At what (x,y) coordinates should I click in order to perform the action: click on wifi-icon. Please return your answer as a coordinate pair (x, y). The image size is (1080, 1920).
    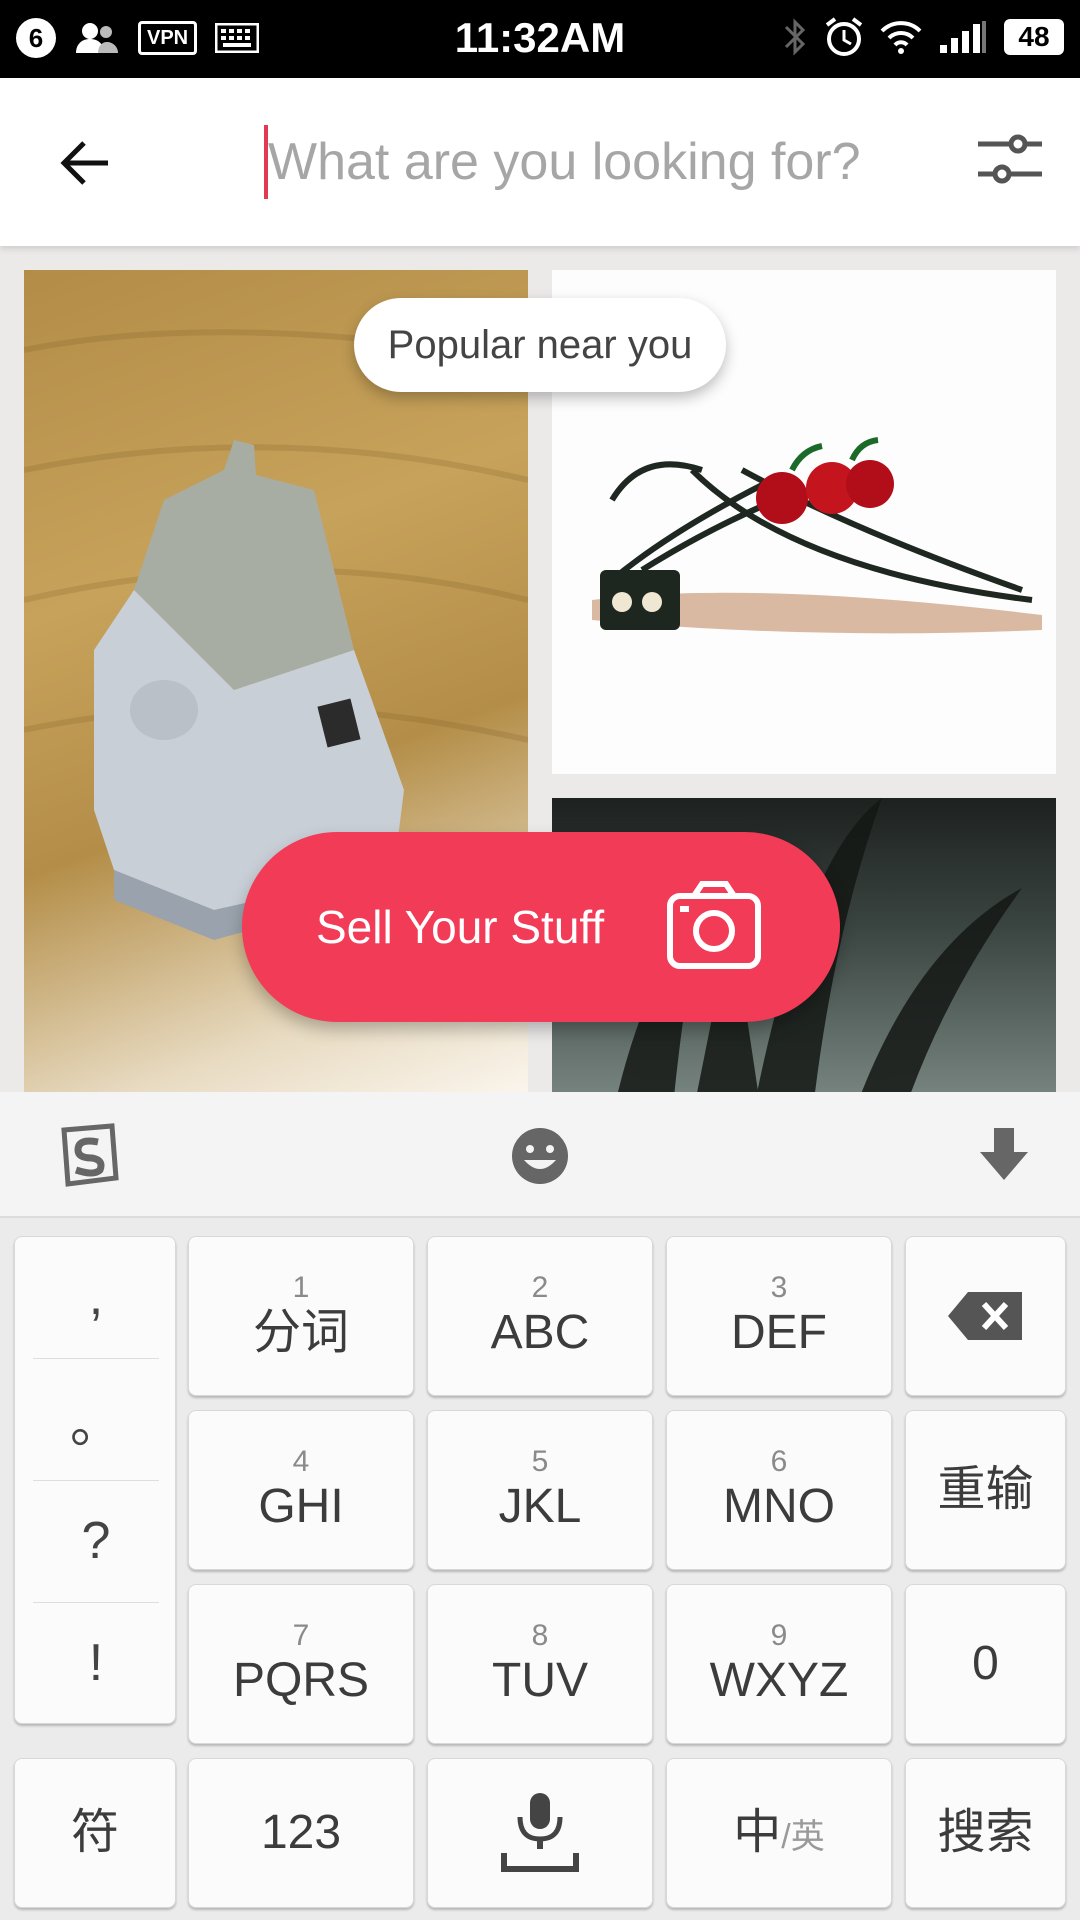
    Looking at the image, I should click on (901, 37).